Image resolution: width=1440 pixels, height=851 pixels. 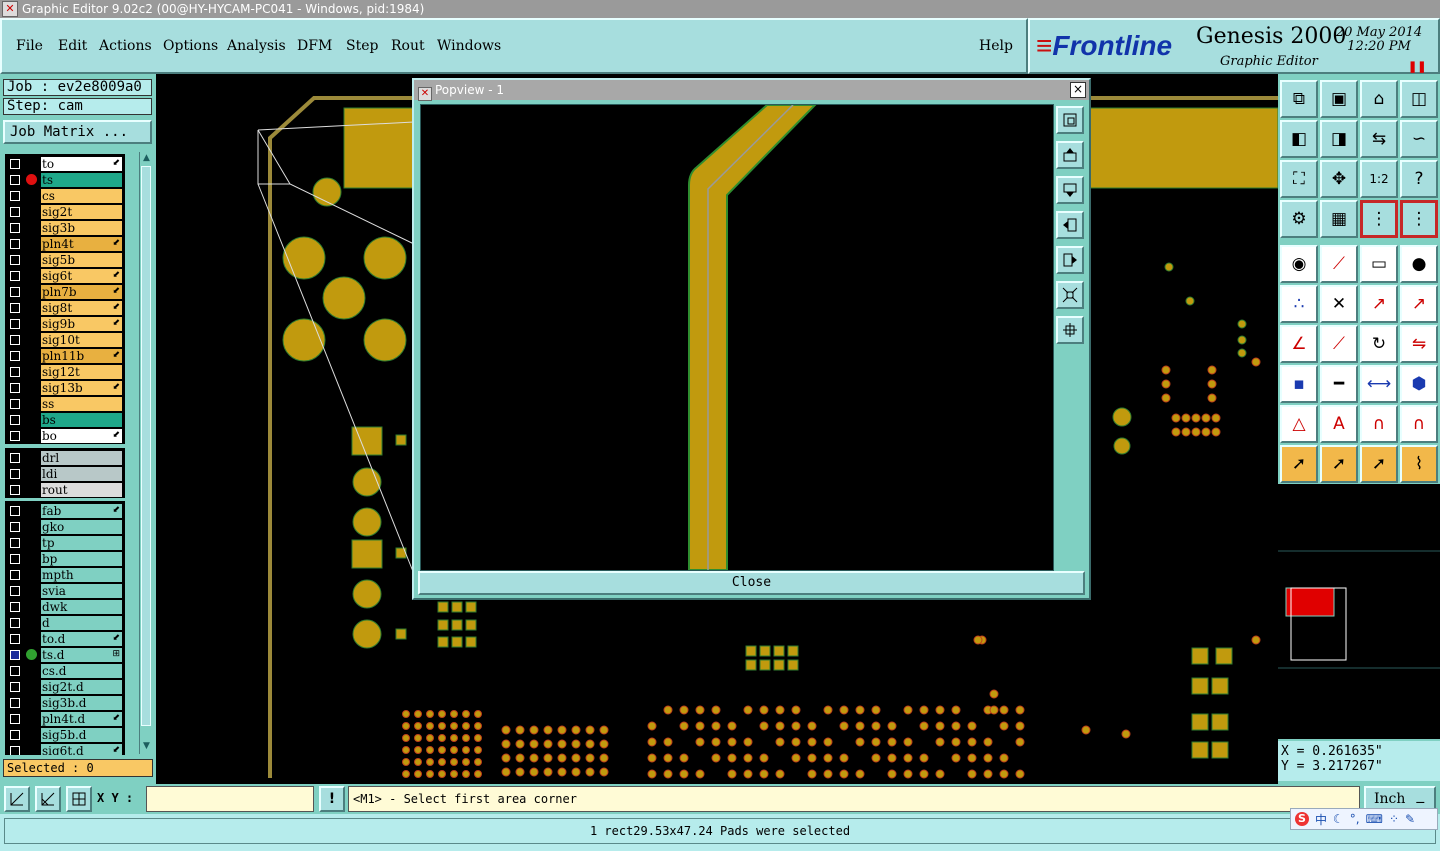 I want to click on popview-zoom-out-icon, so click(x=1070, y=330).